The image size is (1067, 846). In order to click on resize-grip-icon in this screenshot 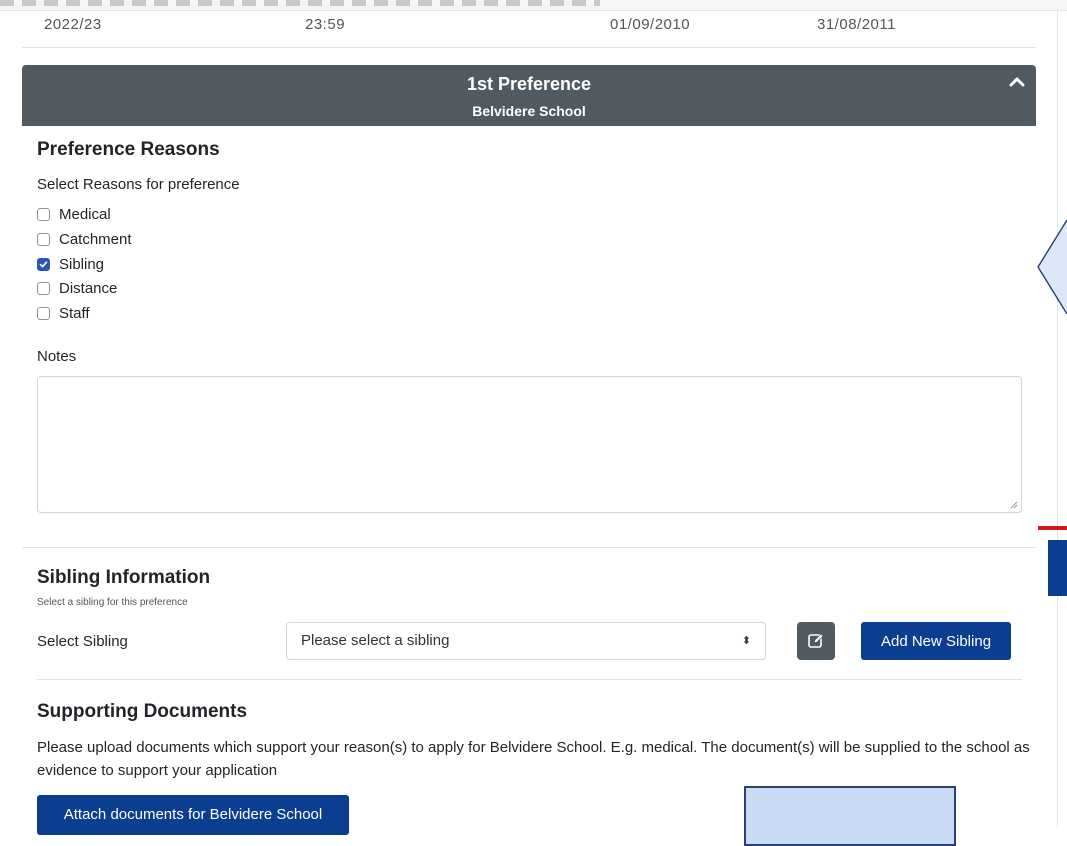, I will do `click(1014, 505)`.